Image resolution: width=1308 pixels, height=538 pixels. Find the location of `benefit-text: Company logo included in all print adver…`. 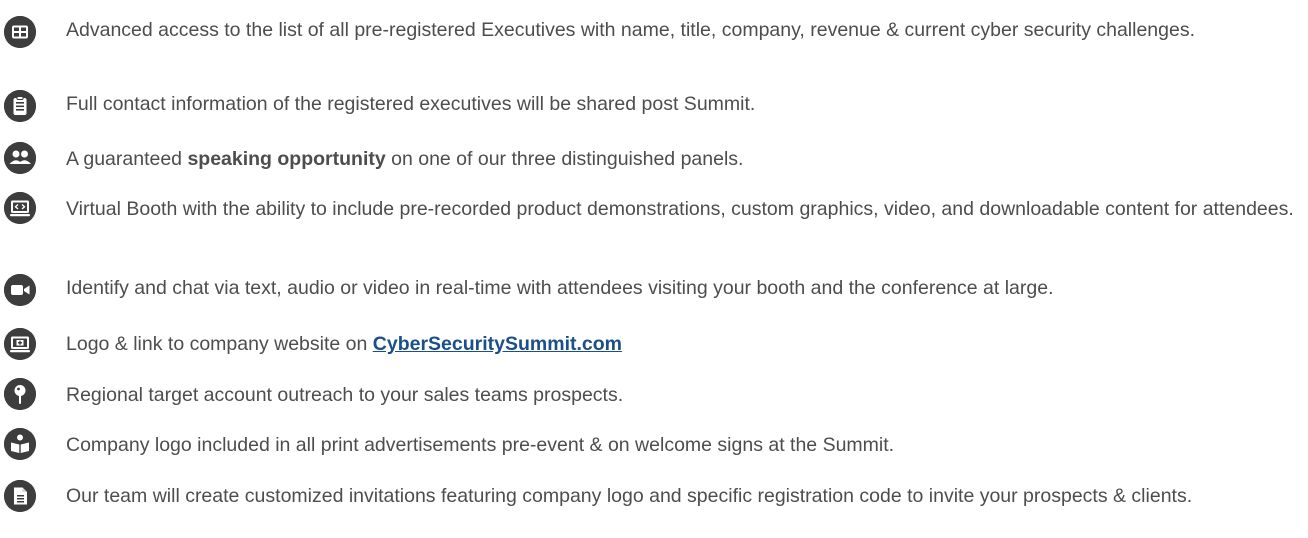

benefit-text: Company logo included in all print adver… is located at coordinates (480, 445).